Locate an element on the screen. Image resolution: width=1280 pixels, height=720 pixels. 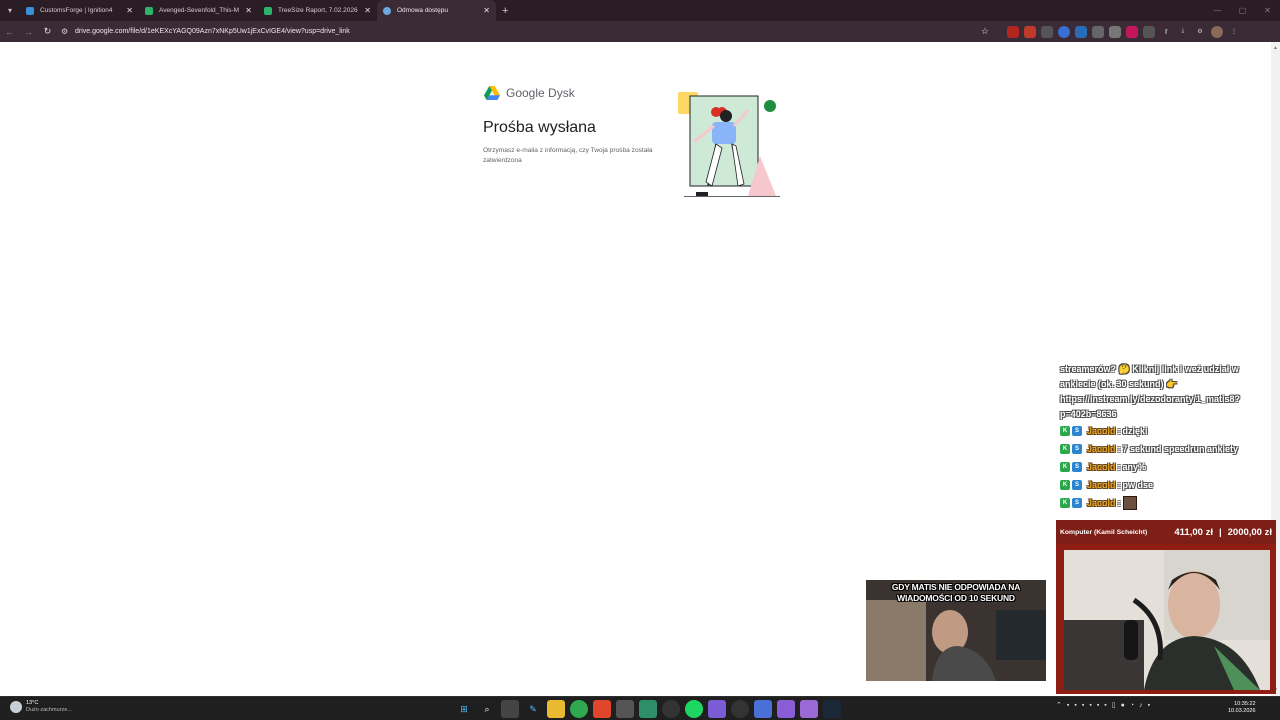
extension-badge-icon is located at coordinates (1030, 31).